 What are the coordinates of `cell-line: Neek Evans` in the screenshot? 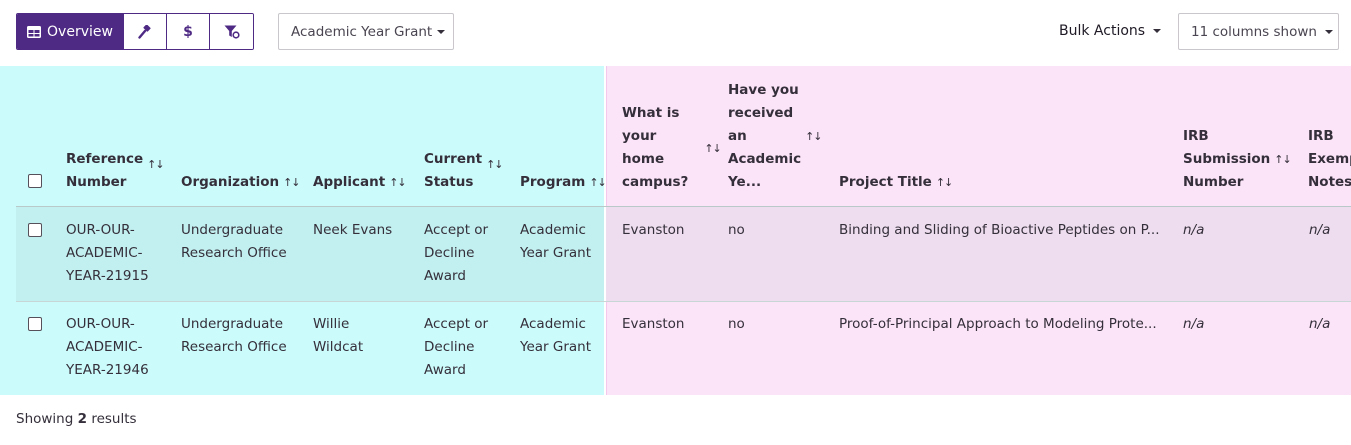 It's located at (353, 230).